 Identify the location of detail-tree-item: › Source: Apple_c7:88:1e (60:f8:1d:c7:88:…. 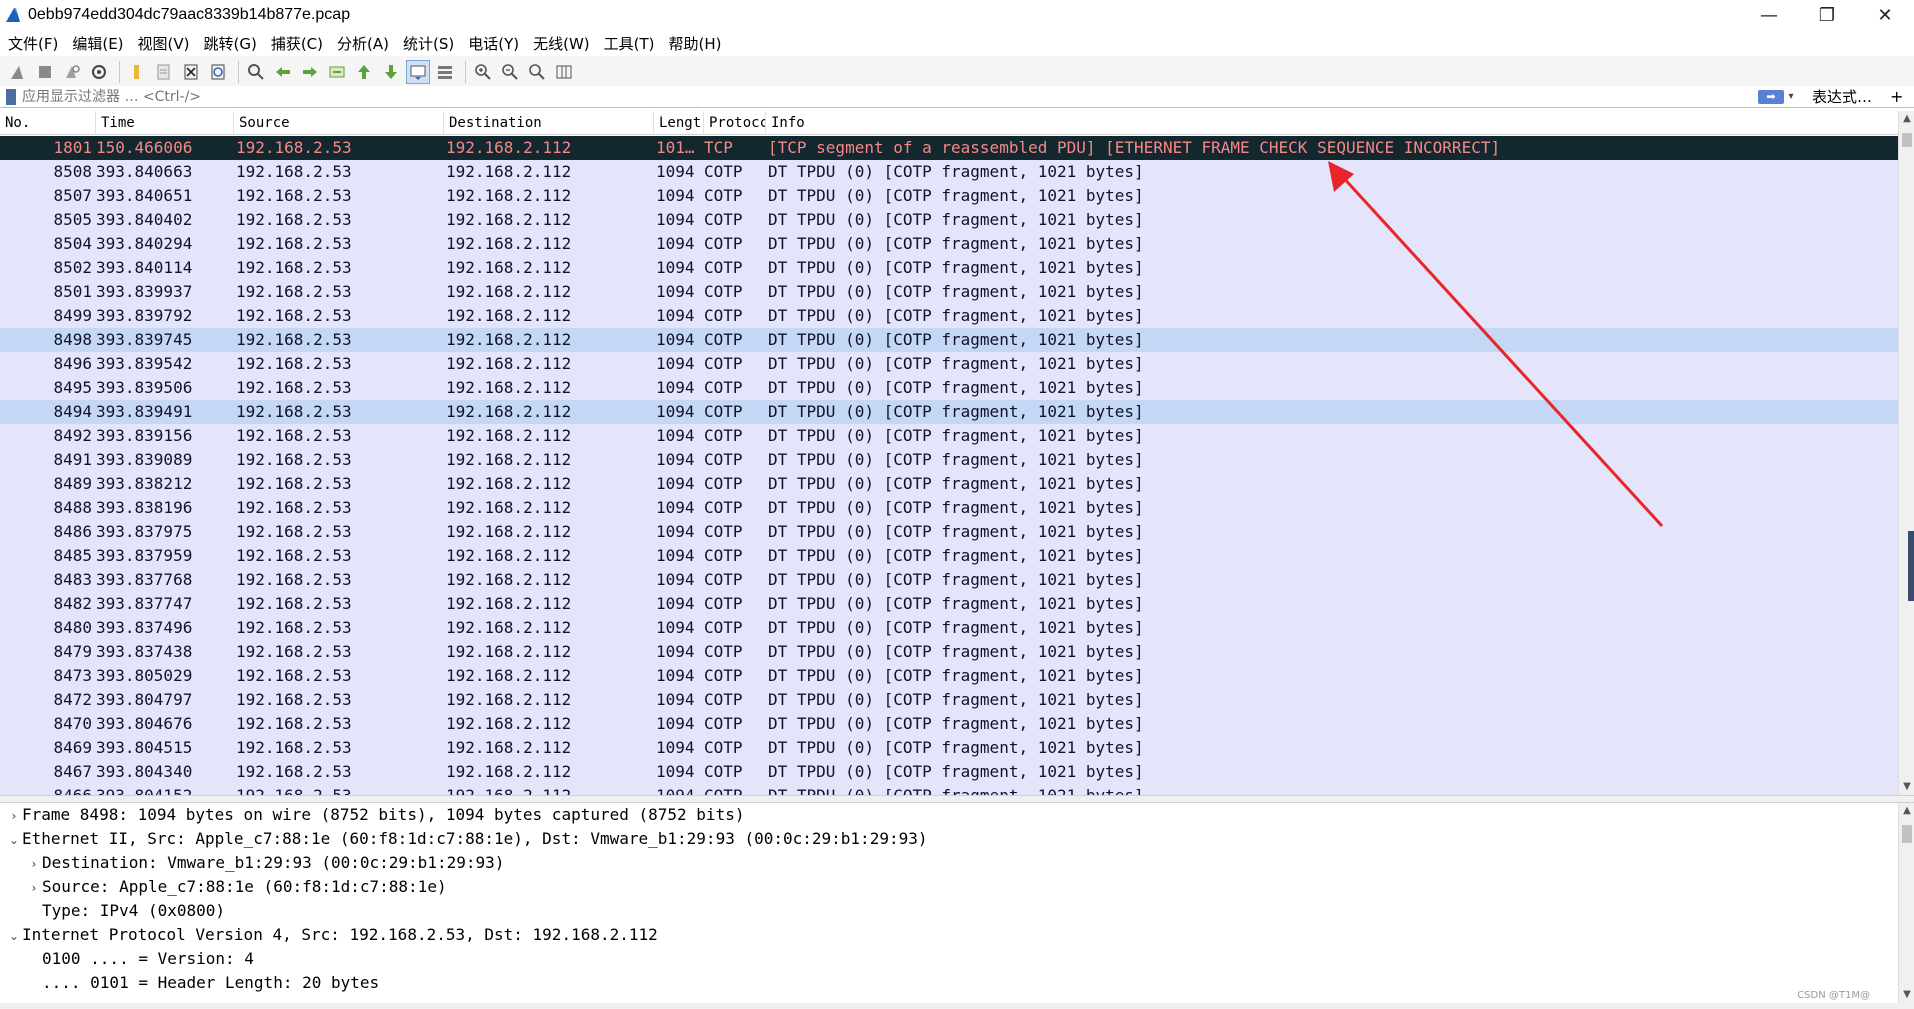
(236, 887).